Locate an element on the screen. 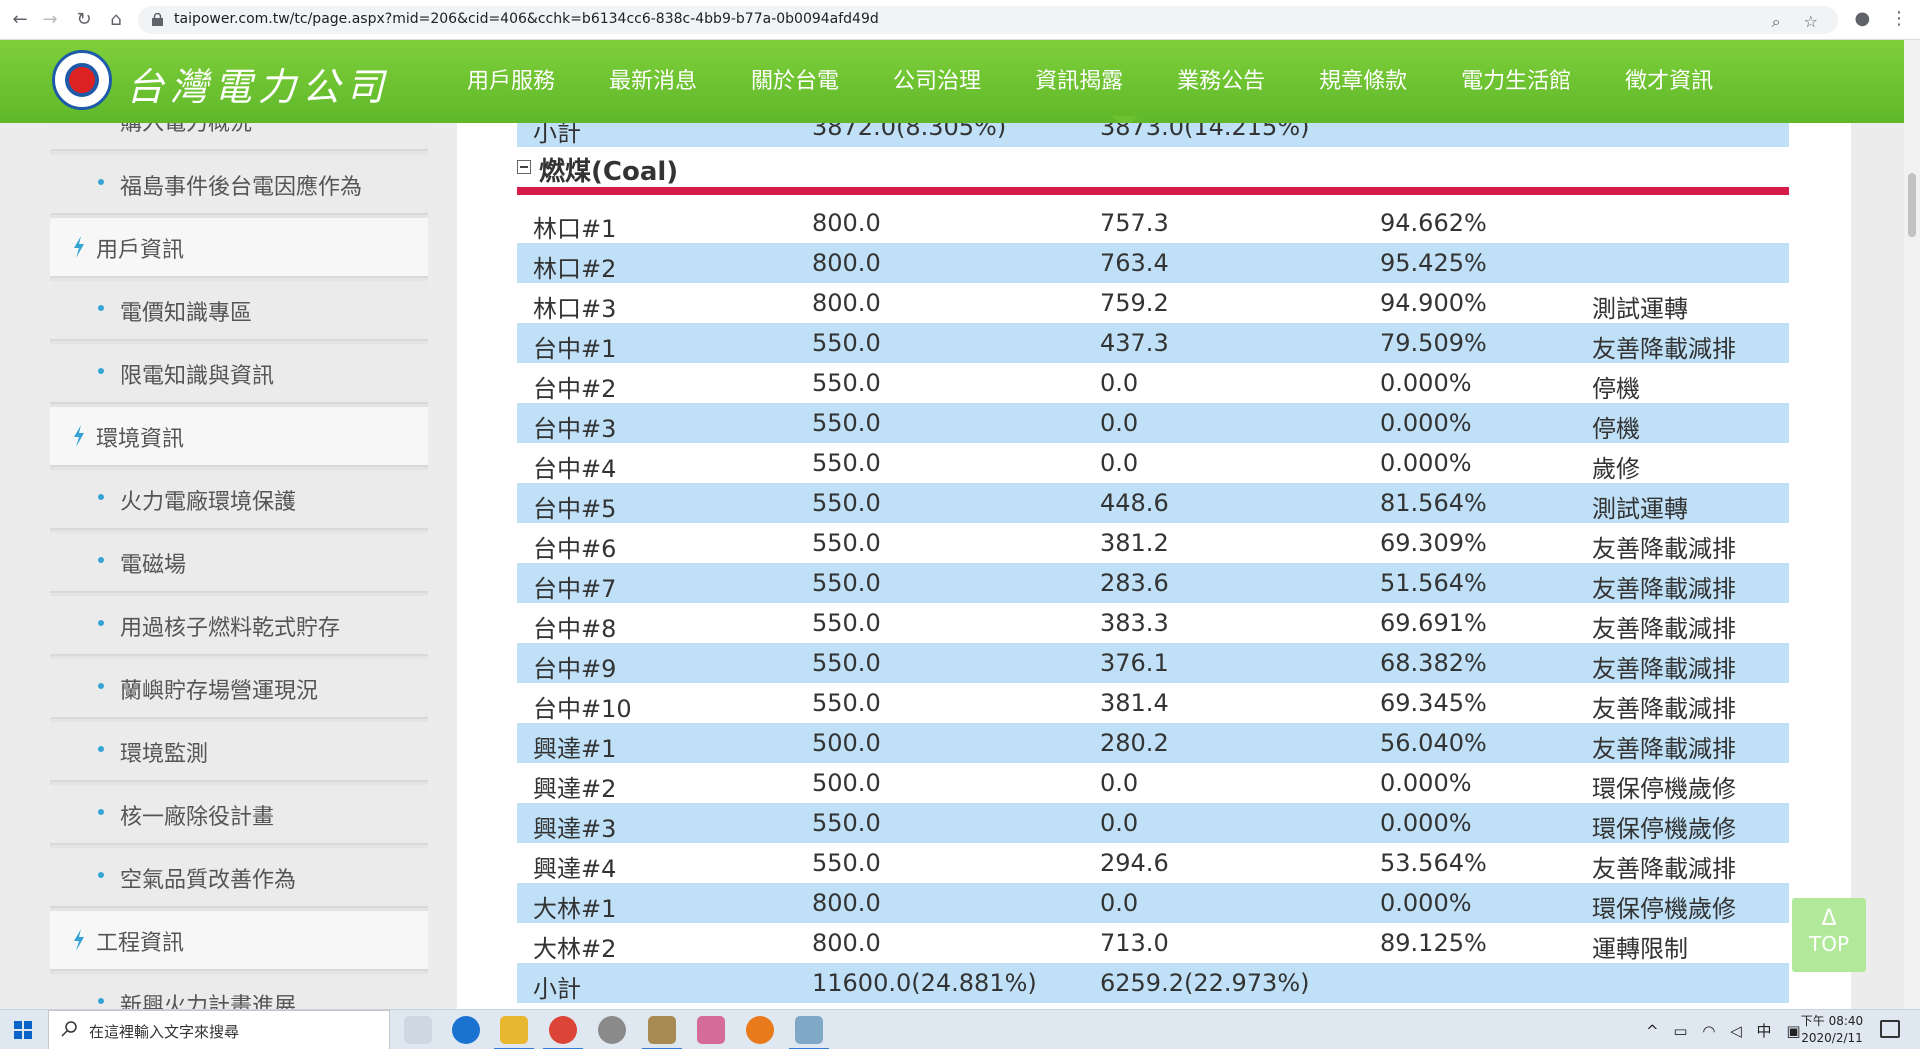 The height and width of the screenshot is (1049, 1920). sidebar-item-fukushima: 福島事件後台電因應作為 is located at coordinates (239, 185).